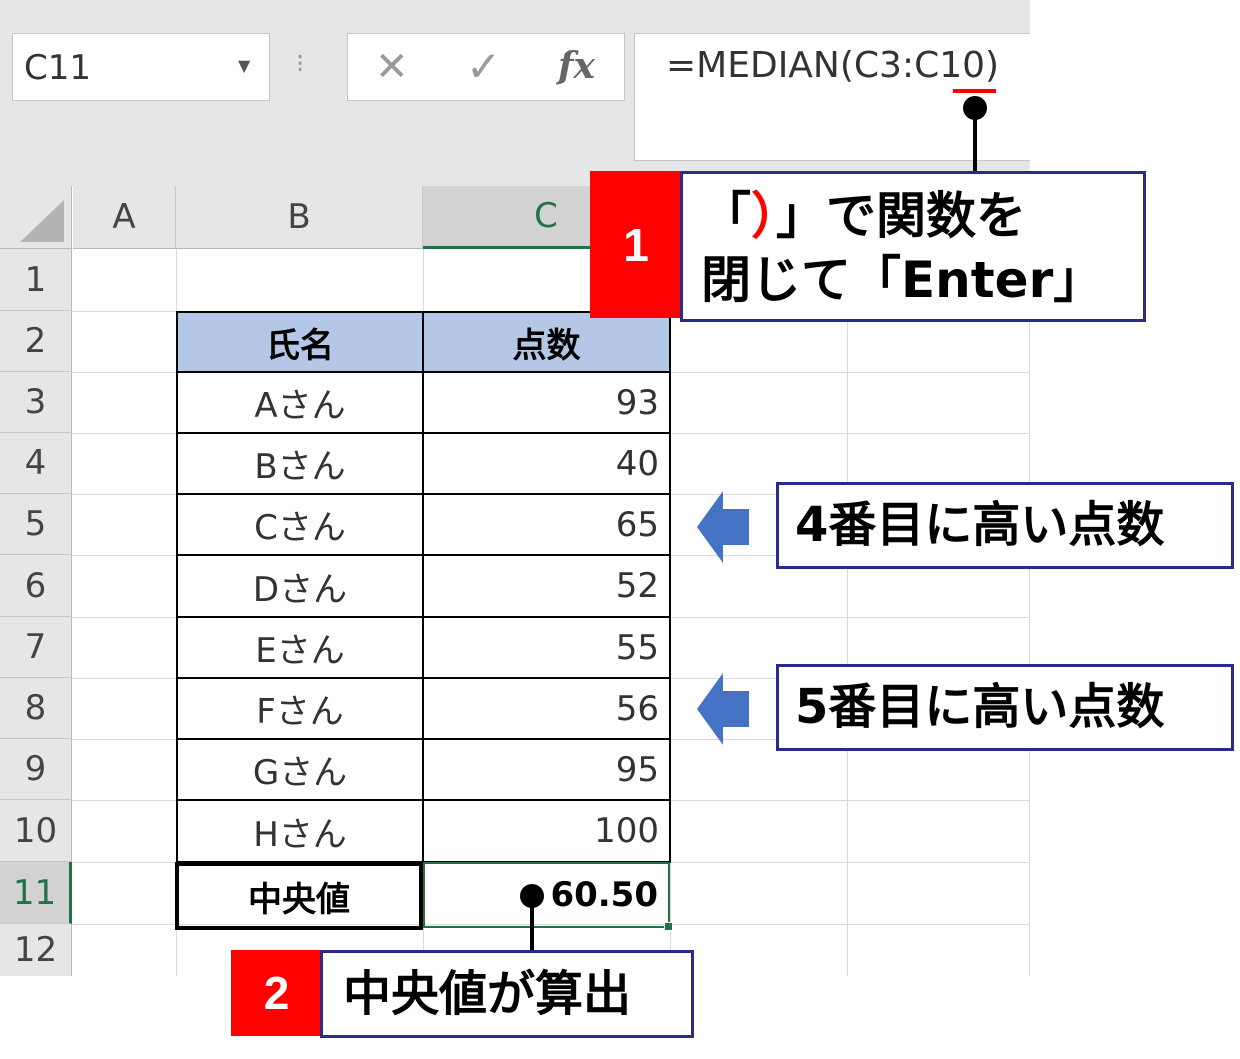  I want to click on callout-step-1-line-1: 「）」で関数を, so click(922, 216).